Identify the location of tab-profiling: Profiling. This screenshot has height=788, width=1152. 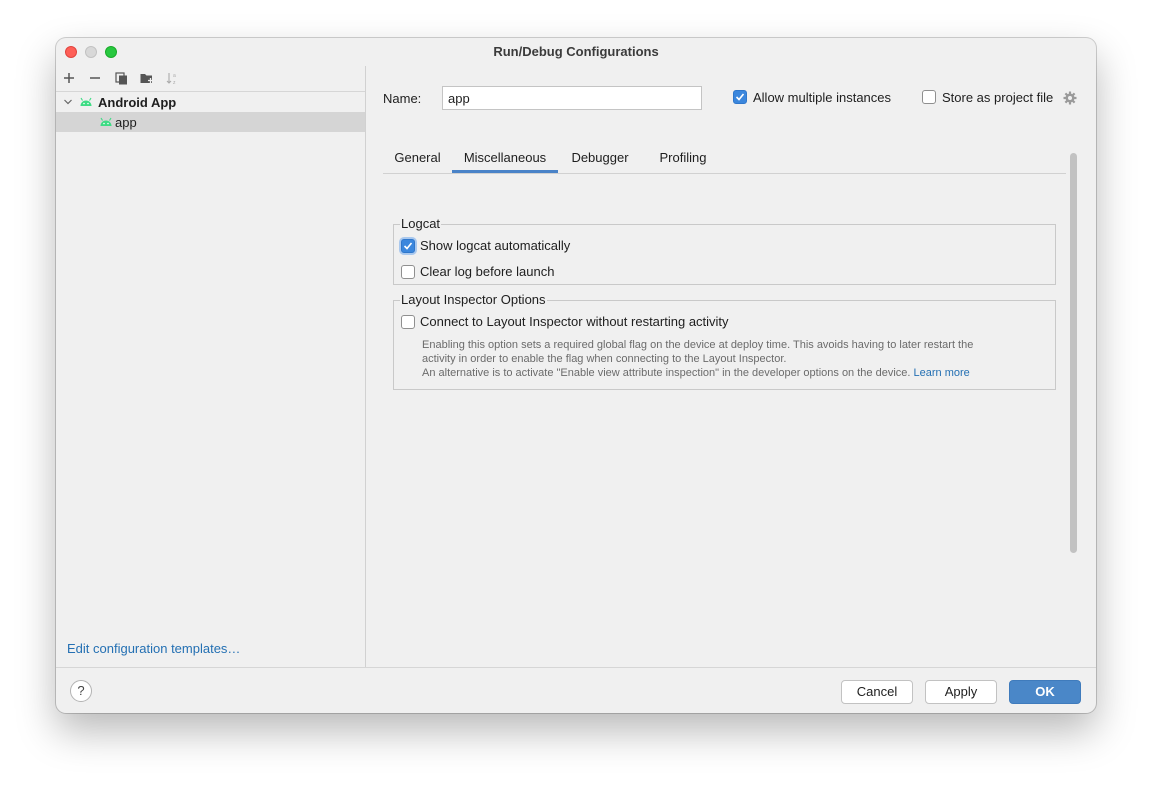
(683, 158).